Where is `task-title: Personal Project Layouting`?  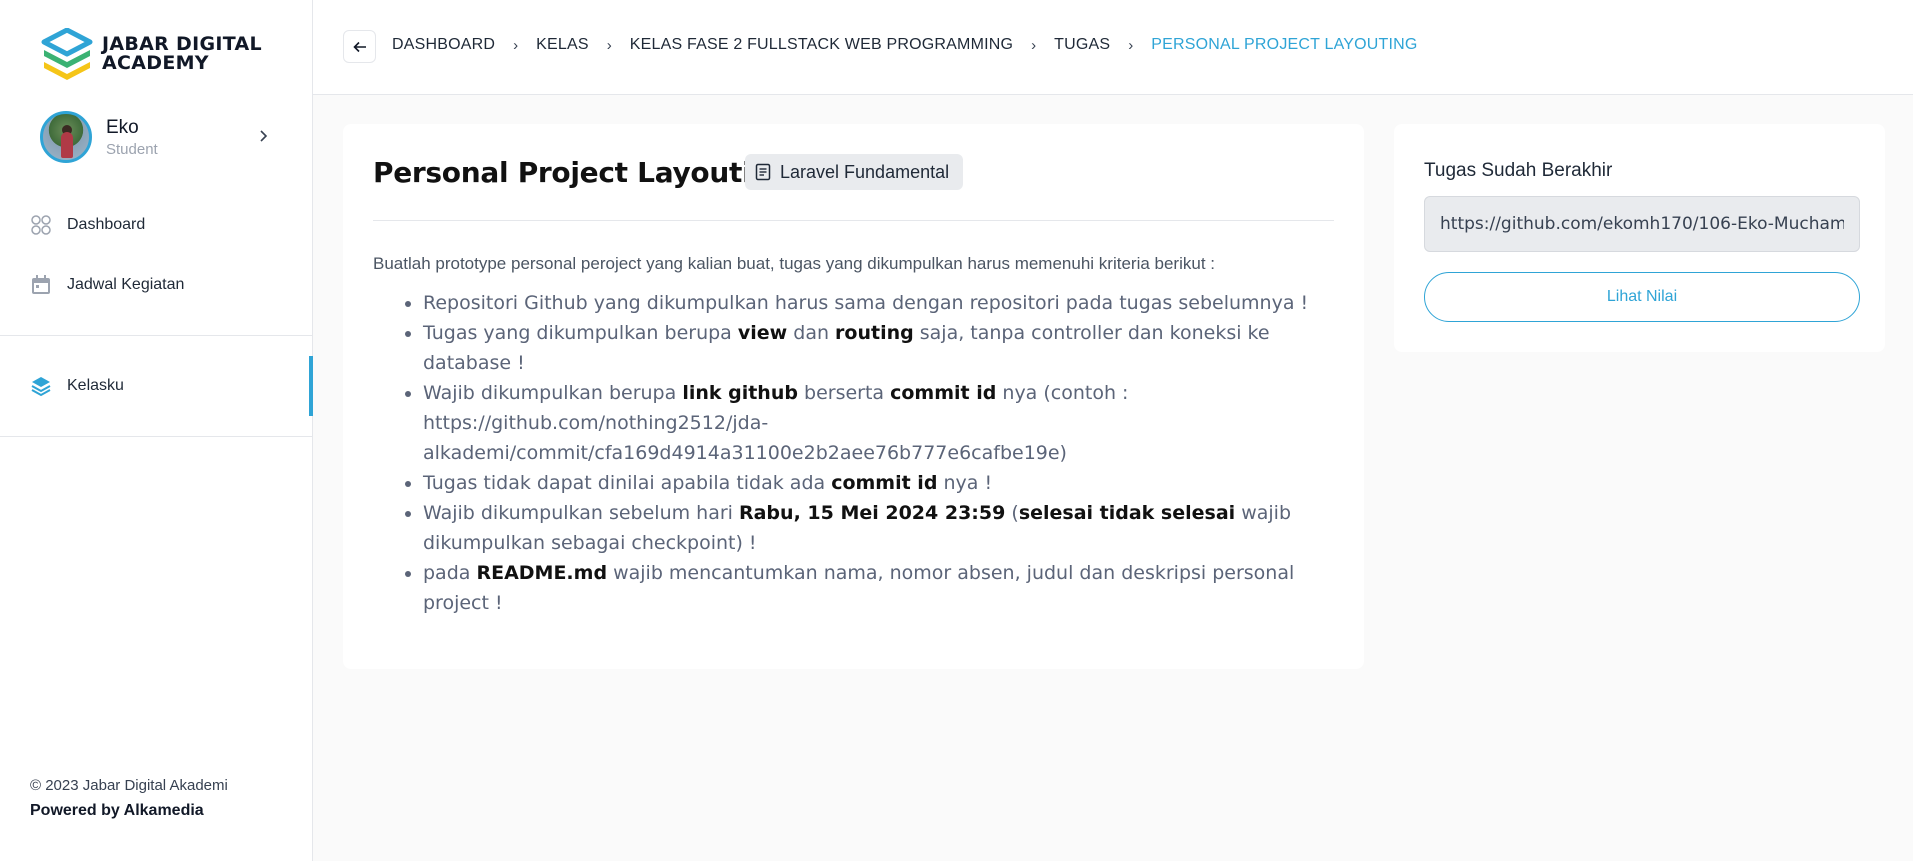
task-title: Personal Project Layouting is located at coordinates (582, 172).